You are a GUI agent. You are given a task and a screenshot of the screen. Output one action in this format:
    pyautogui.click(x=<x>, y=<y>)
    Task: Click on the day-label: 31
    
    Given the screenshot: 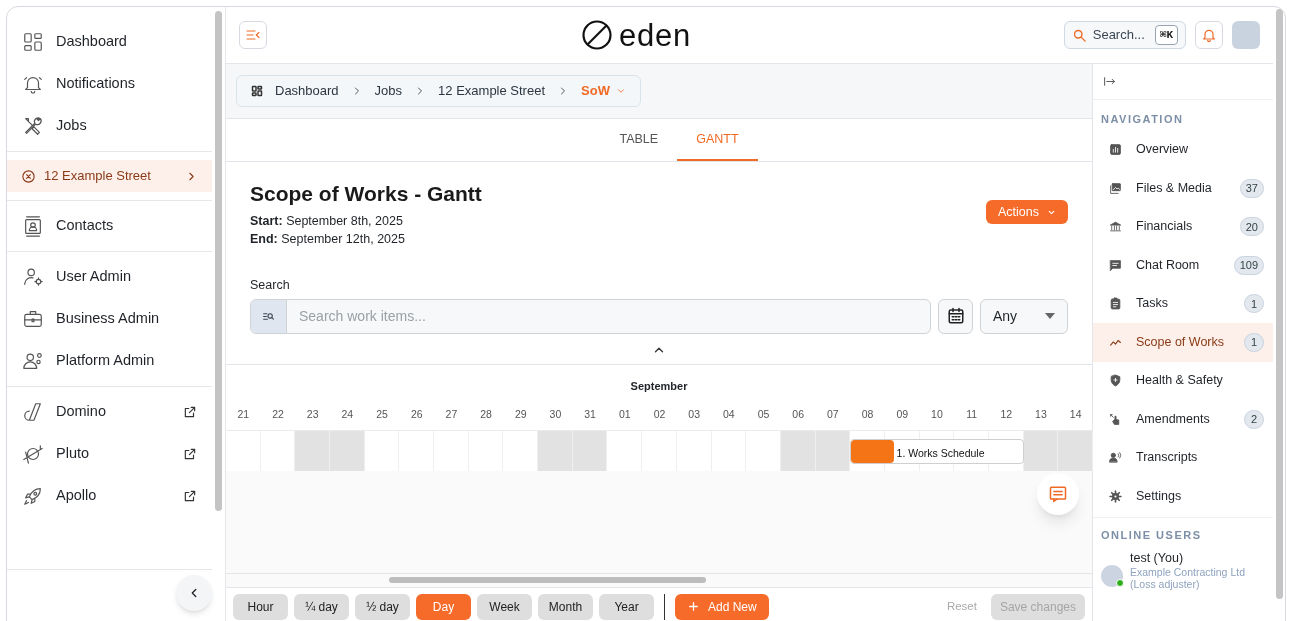 What is the action you would take?
    pyautogui.click(x=590, y=414)
    